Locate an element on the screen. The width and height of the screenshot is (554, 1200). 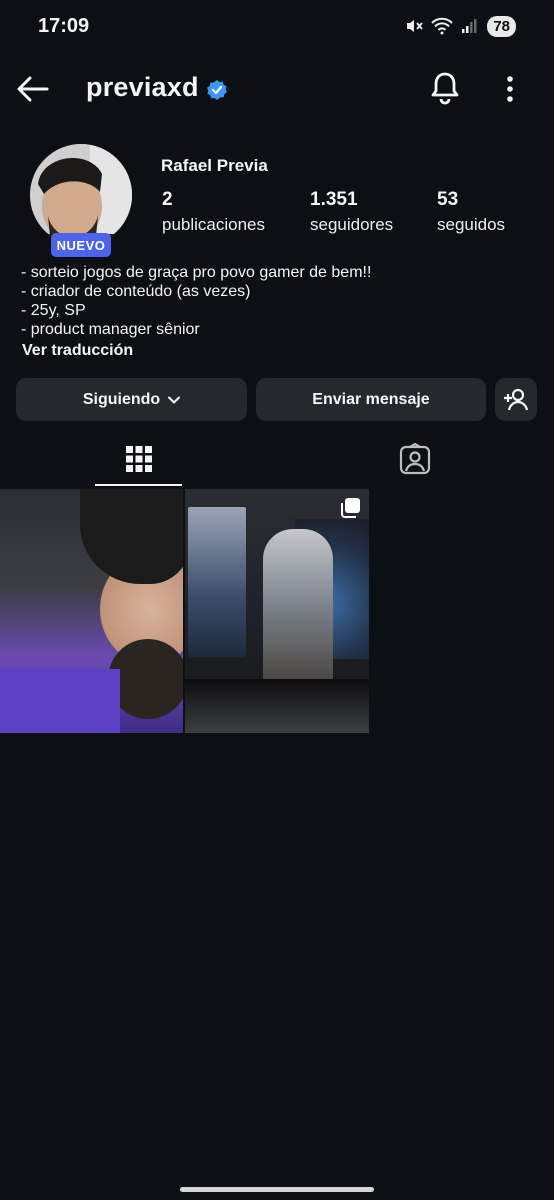
avatar is located at coordinates (81, 195).